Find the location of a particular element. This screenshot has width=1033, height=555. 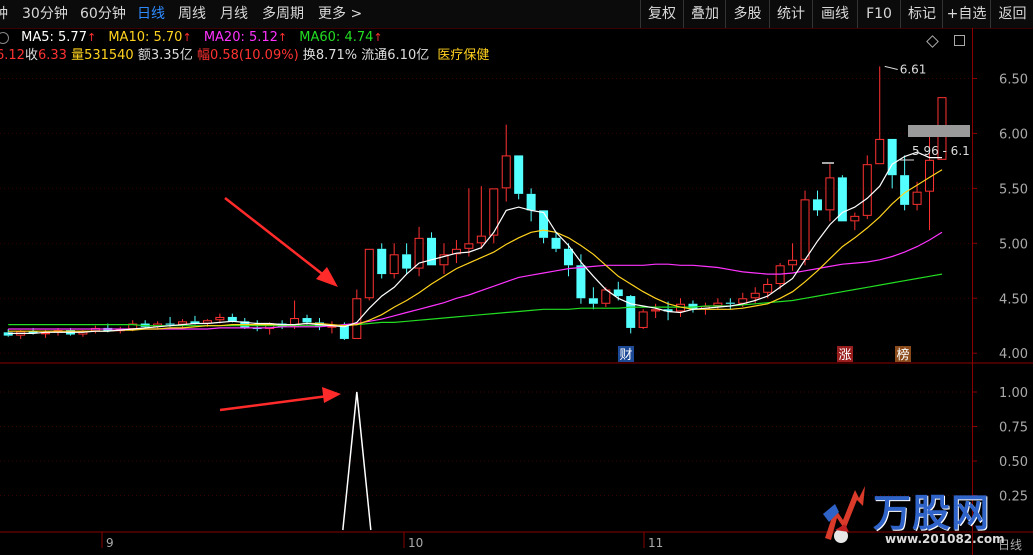

price-tick-label: 6.00 is located at coordinates (1013, 134).